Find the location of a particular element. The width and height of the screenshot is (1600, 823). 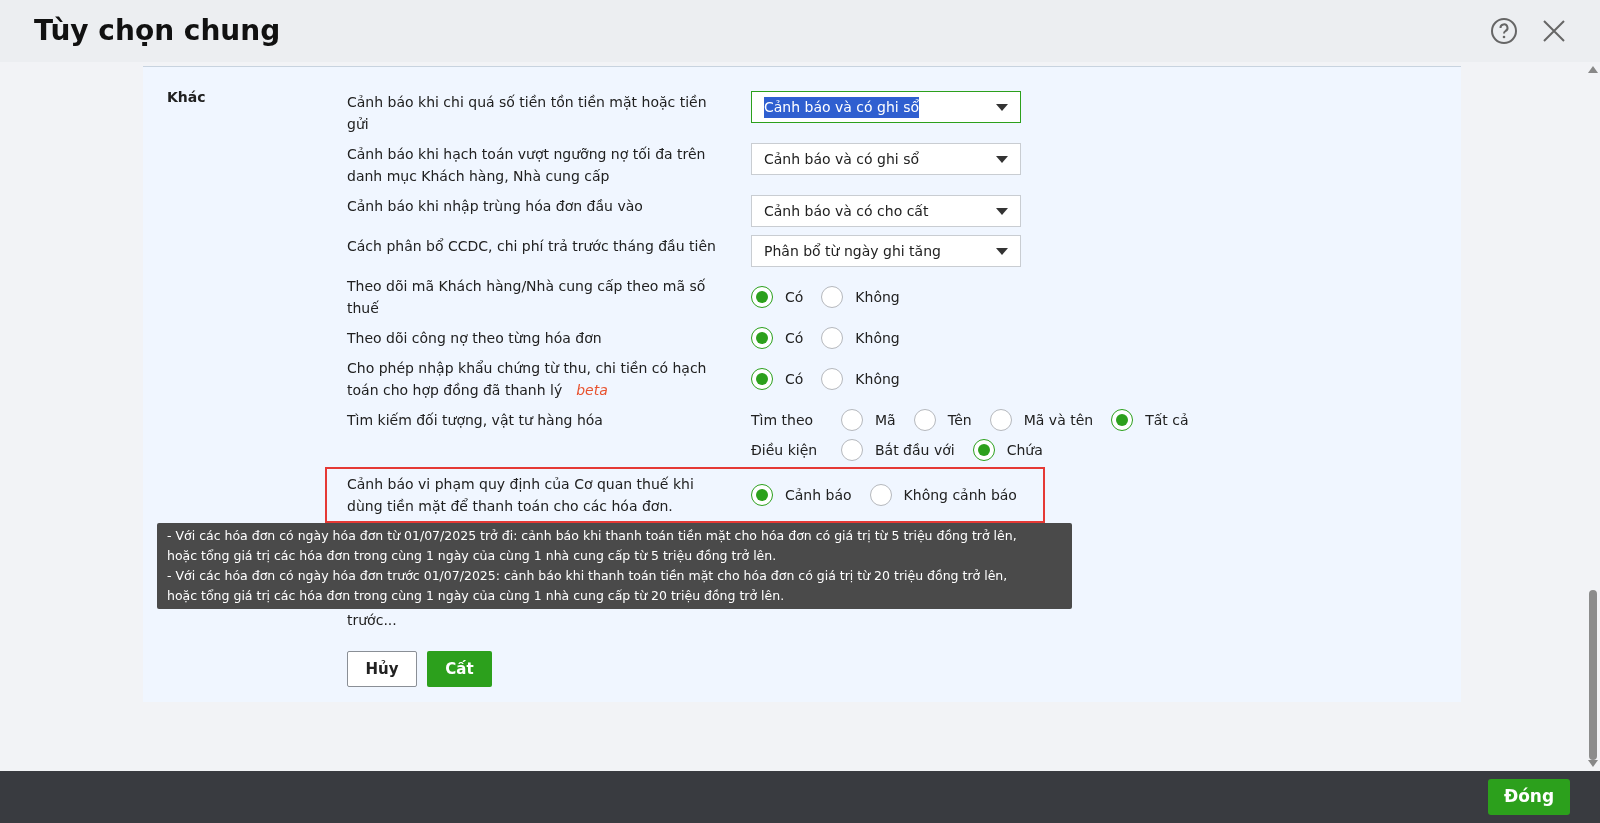

radio-option: Mã và tên is located at coordinates (1041, 420).